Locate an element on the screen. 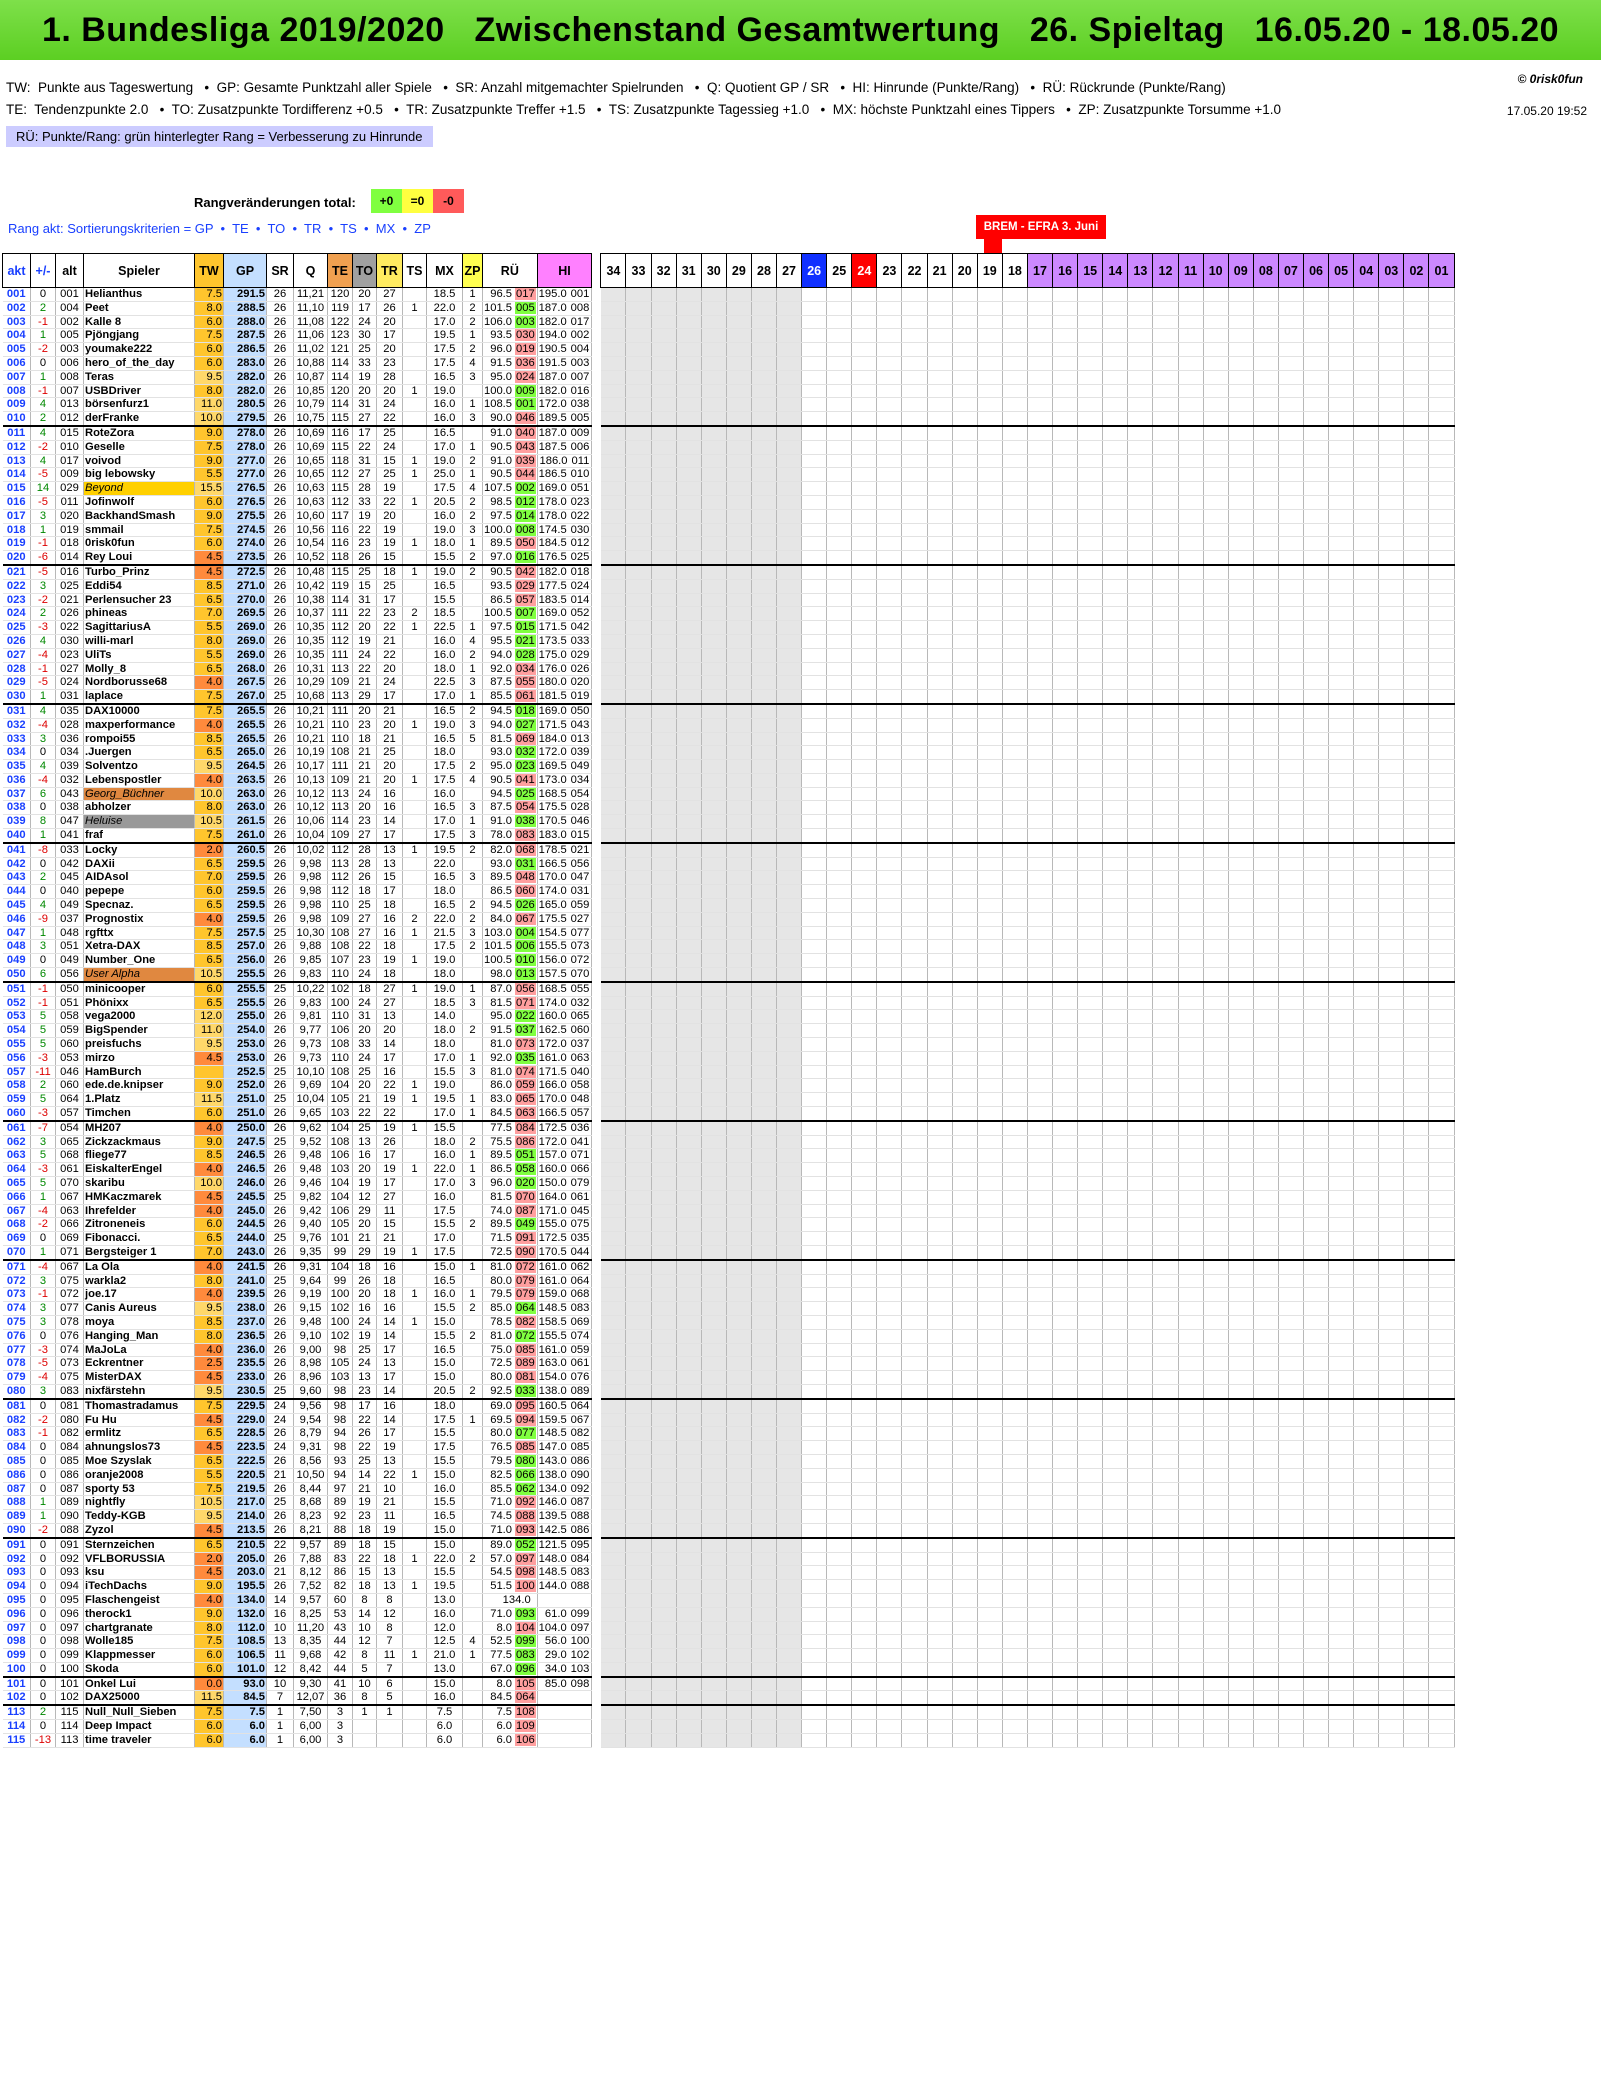 The image size is (1601, 2086). col-header-6: GP is located at coordinates (245, 270).